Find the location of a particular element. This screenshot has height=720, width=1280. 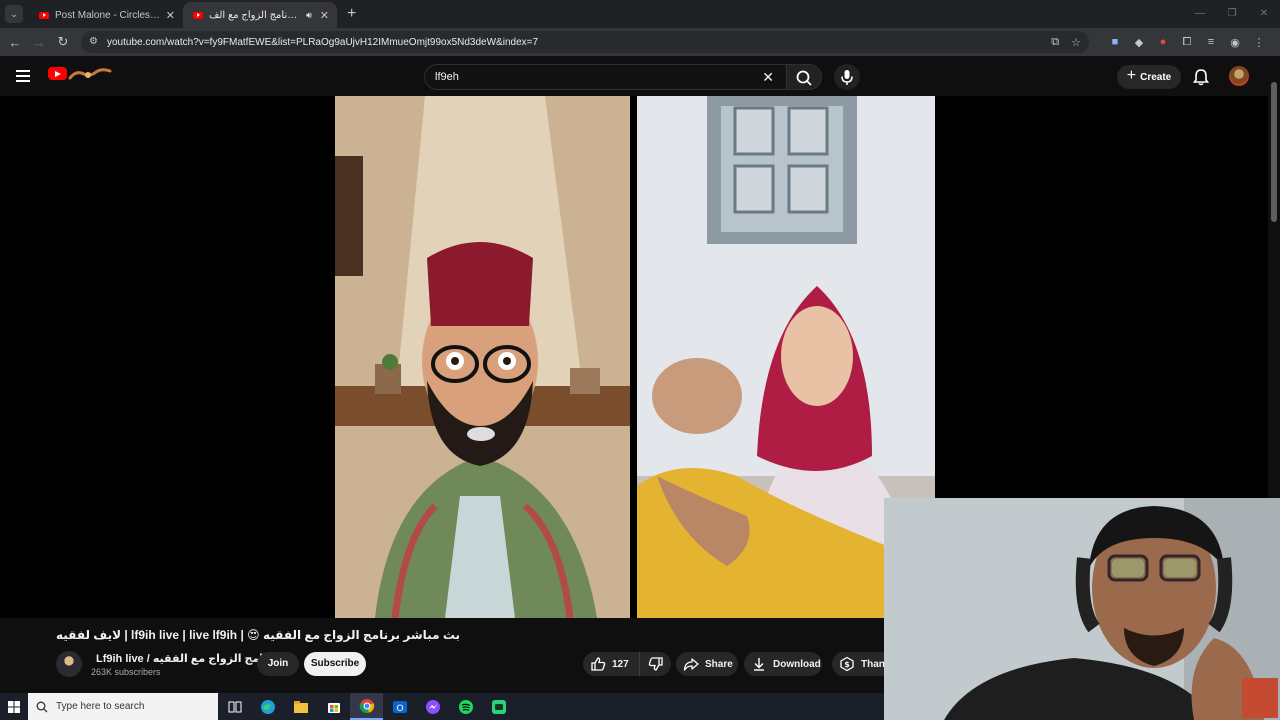

extensions-puzzle-icon: ⧠ is located at coordinates (1187, 42).